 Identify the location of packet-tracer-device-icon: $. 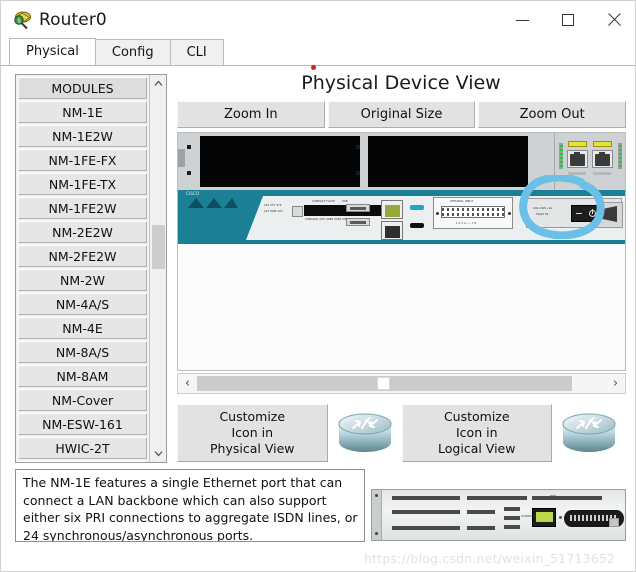
(21, 20).